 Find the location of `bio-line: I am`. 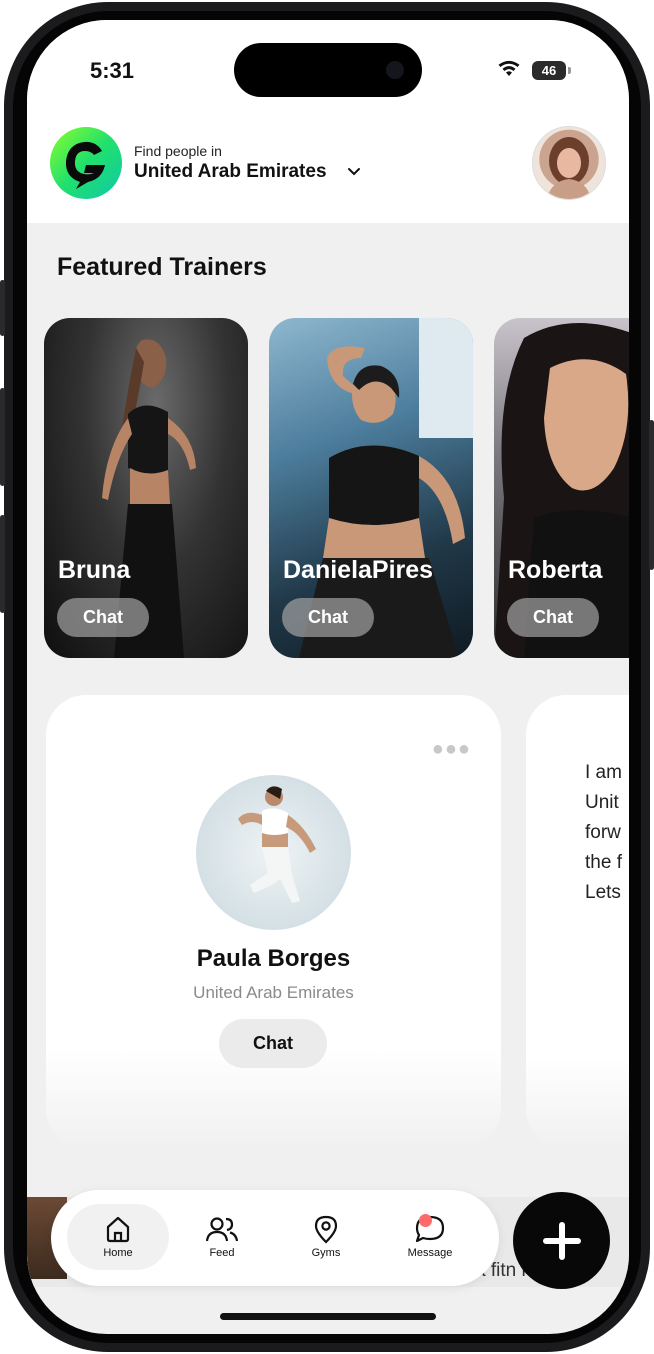

bio-line: I am is located at coordinates (603, 772).